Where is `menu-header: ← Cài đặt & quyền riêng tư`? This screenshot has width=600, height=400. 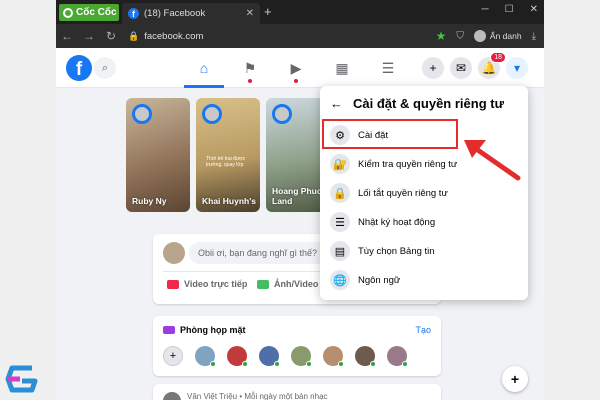 menu-header: ← Cài đặt & quyền riêng tư is located at coordinates (417, 103).